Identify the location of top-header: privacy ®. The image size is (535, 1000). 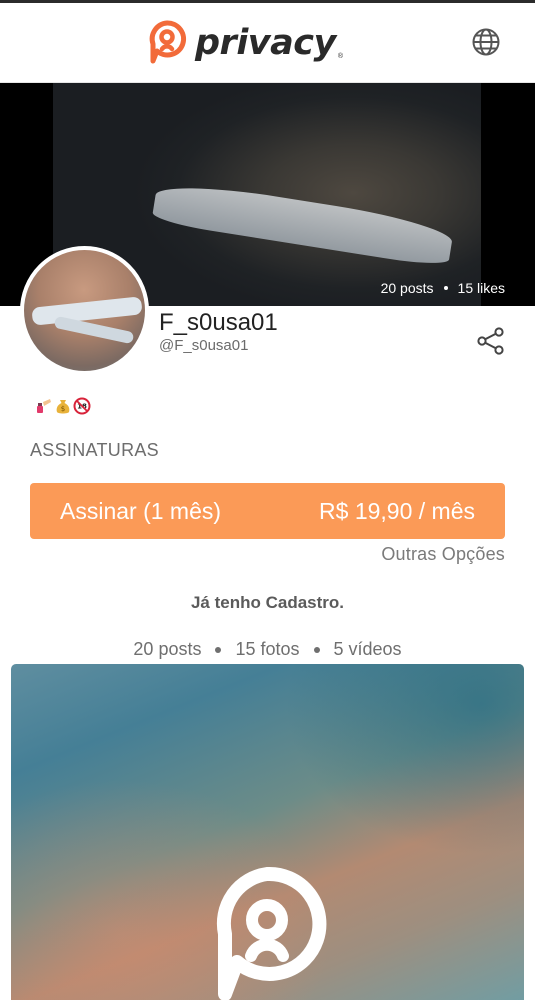
(267, 43).